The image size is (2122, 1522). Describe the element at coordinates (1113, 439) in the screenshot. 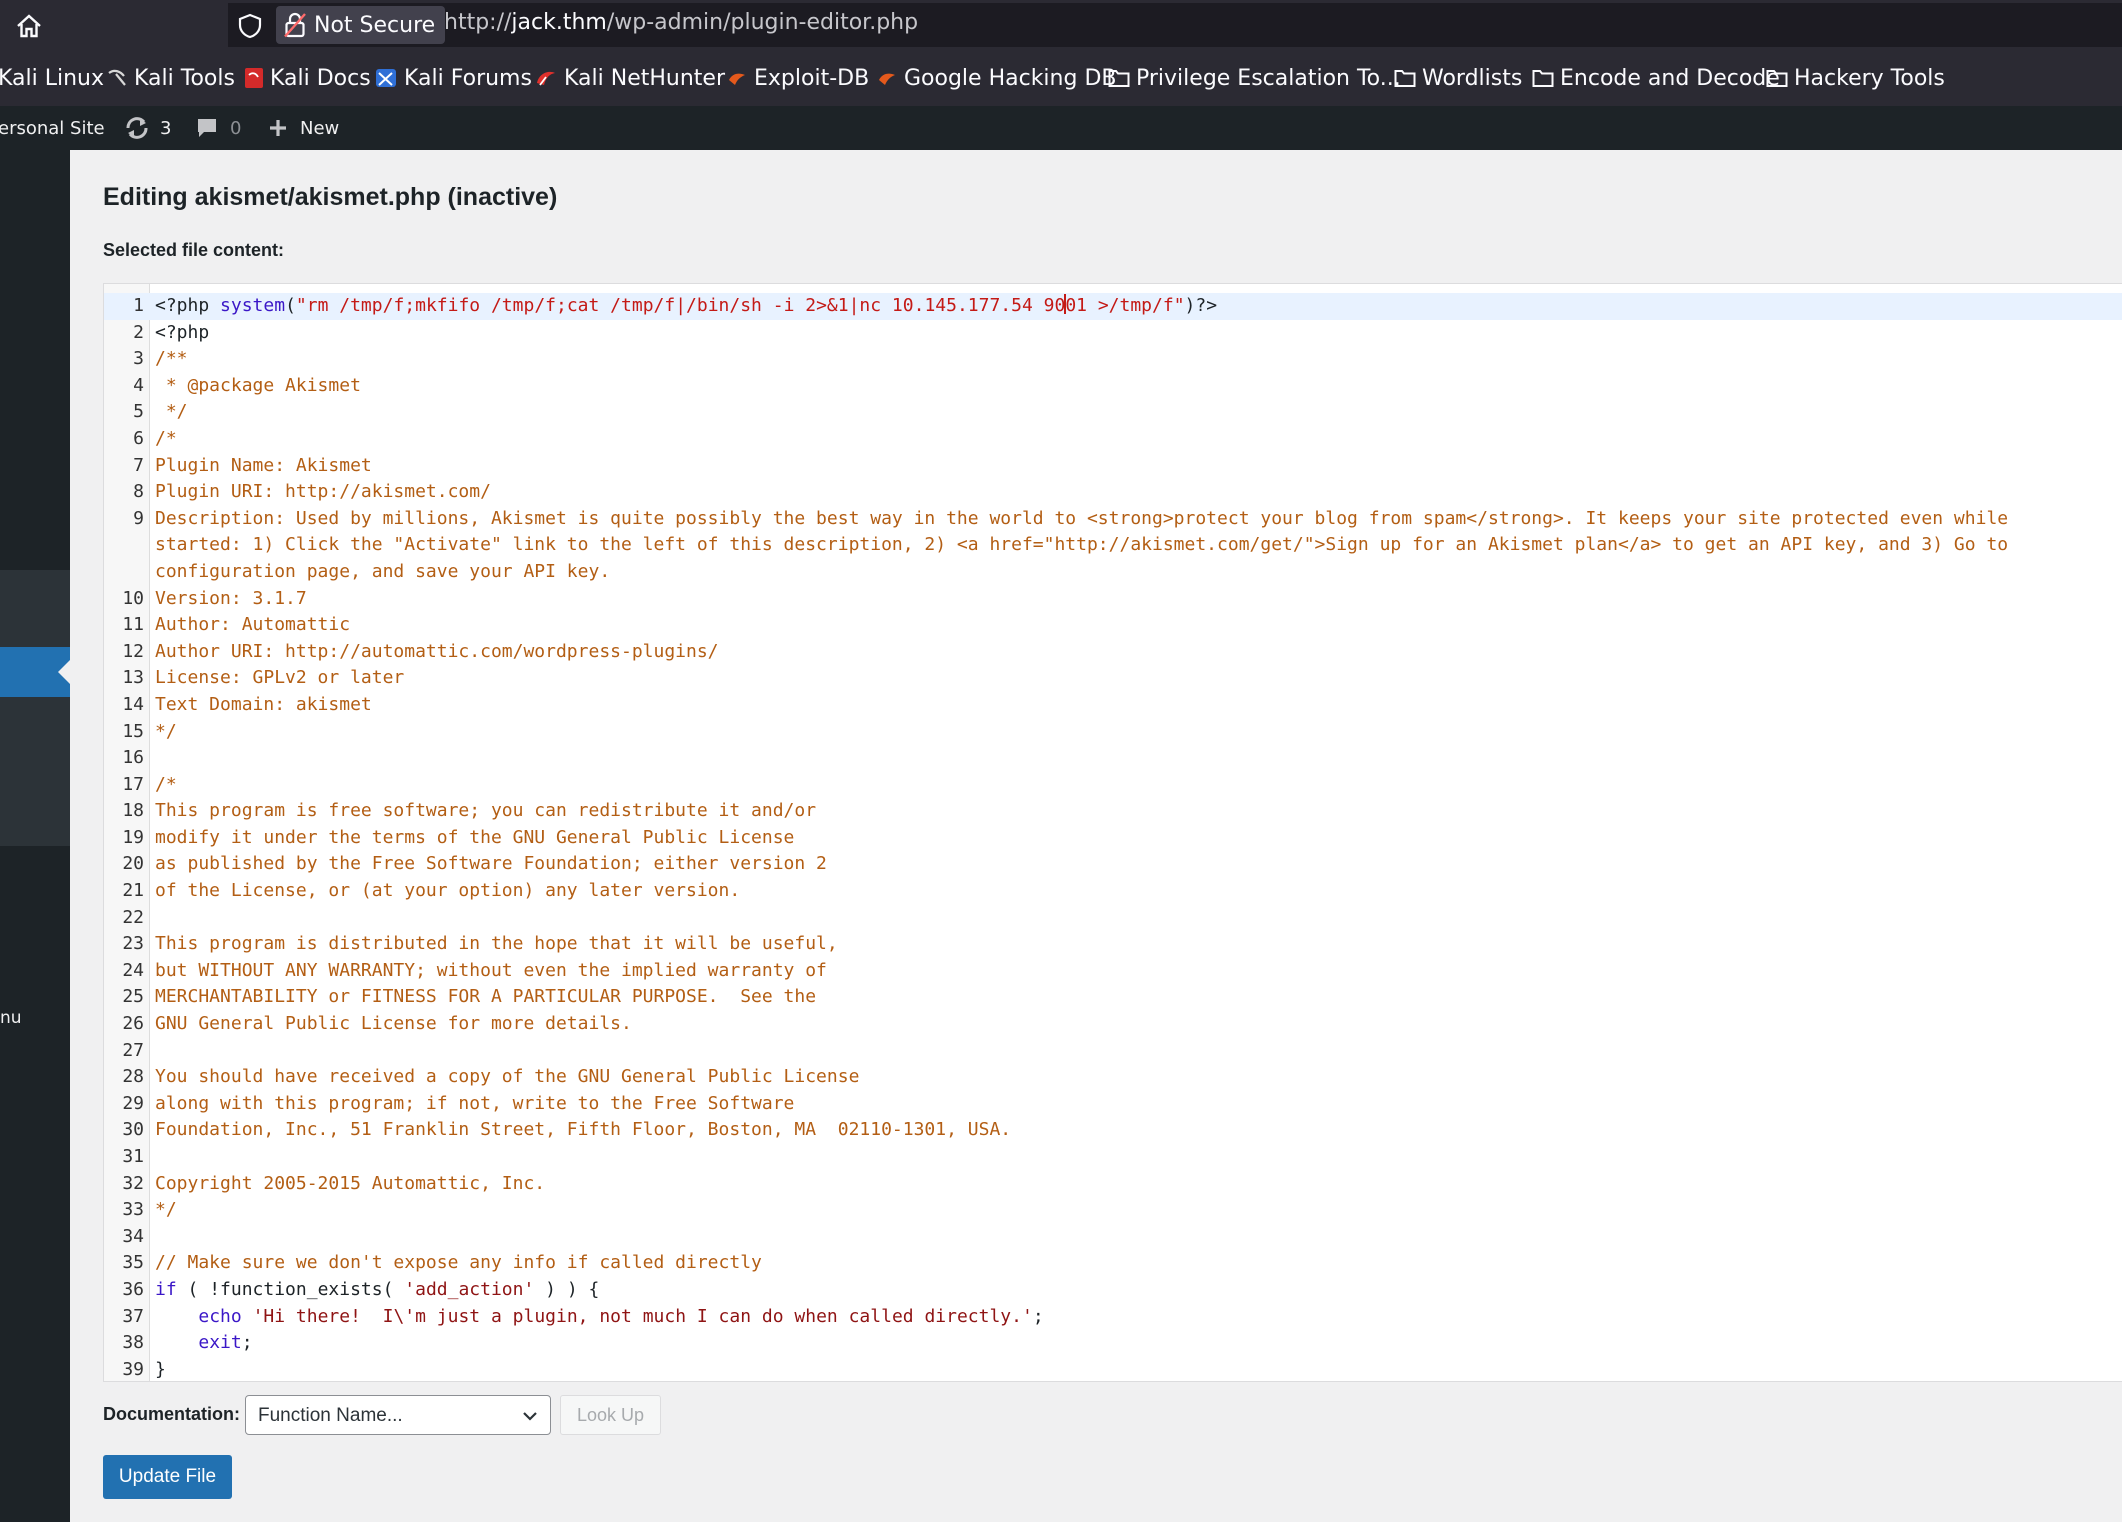

I see `code-line: 6 /*` at that location.